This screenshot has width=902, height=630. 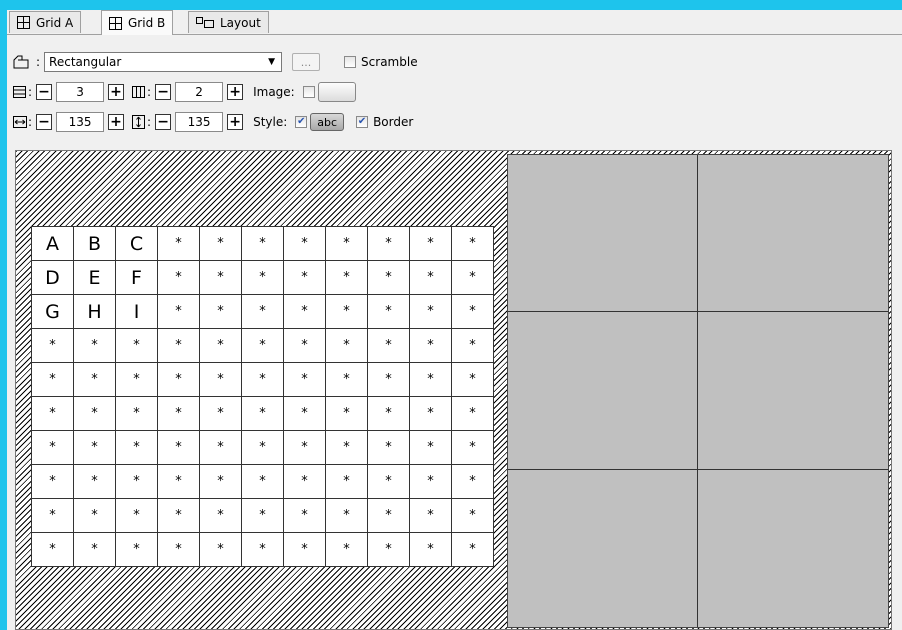 What do you see at coordinates (199, 92) in the screenshot?
I see `cols-input: 2` at bounding box center [199, 92].